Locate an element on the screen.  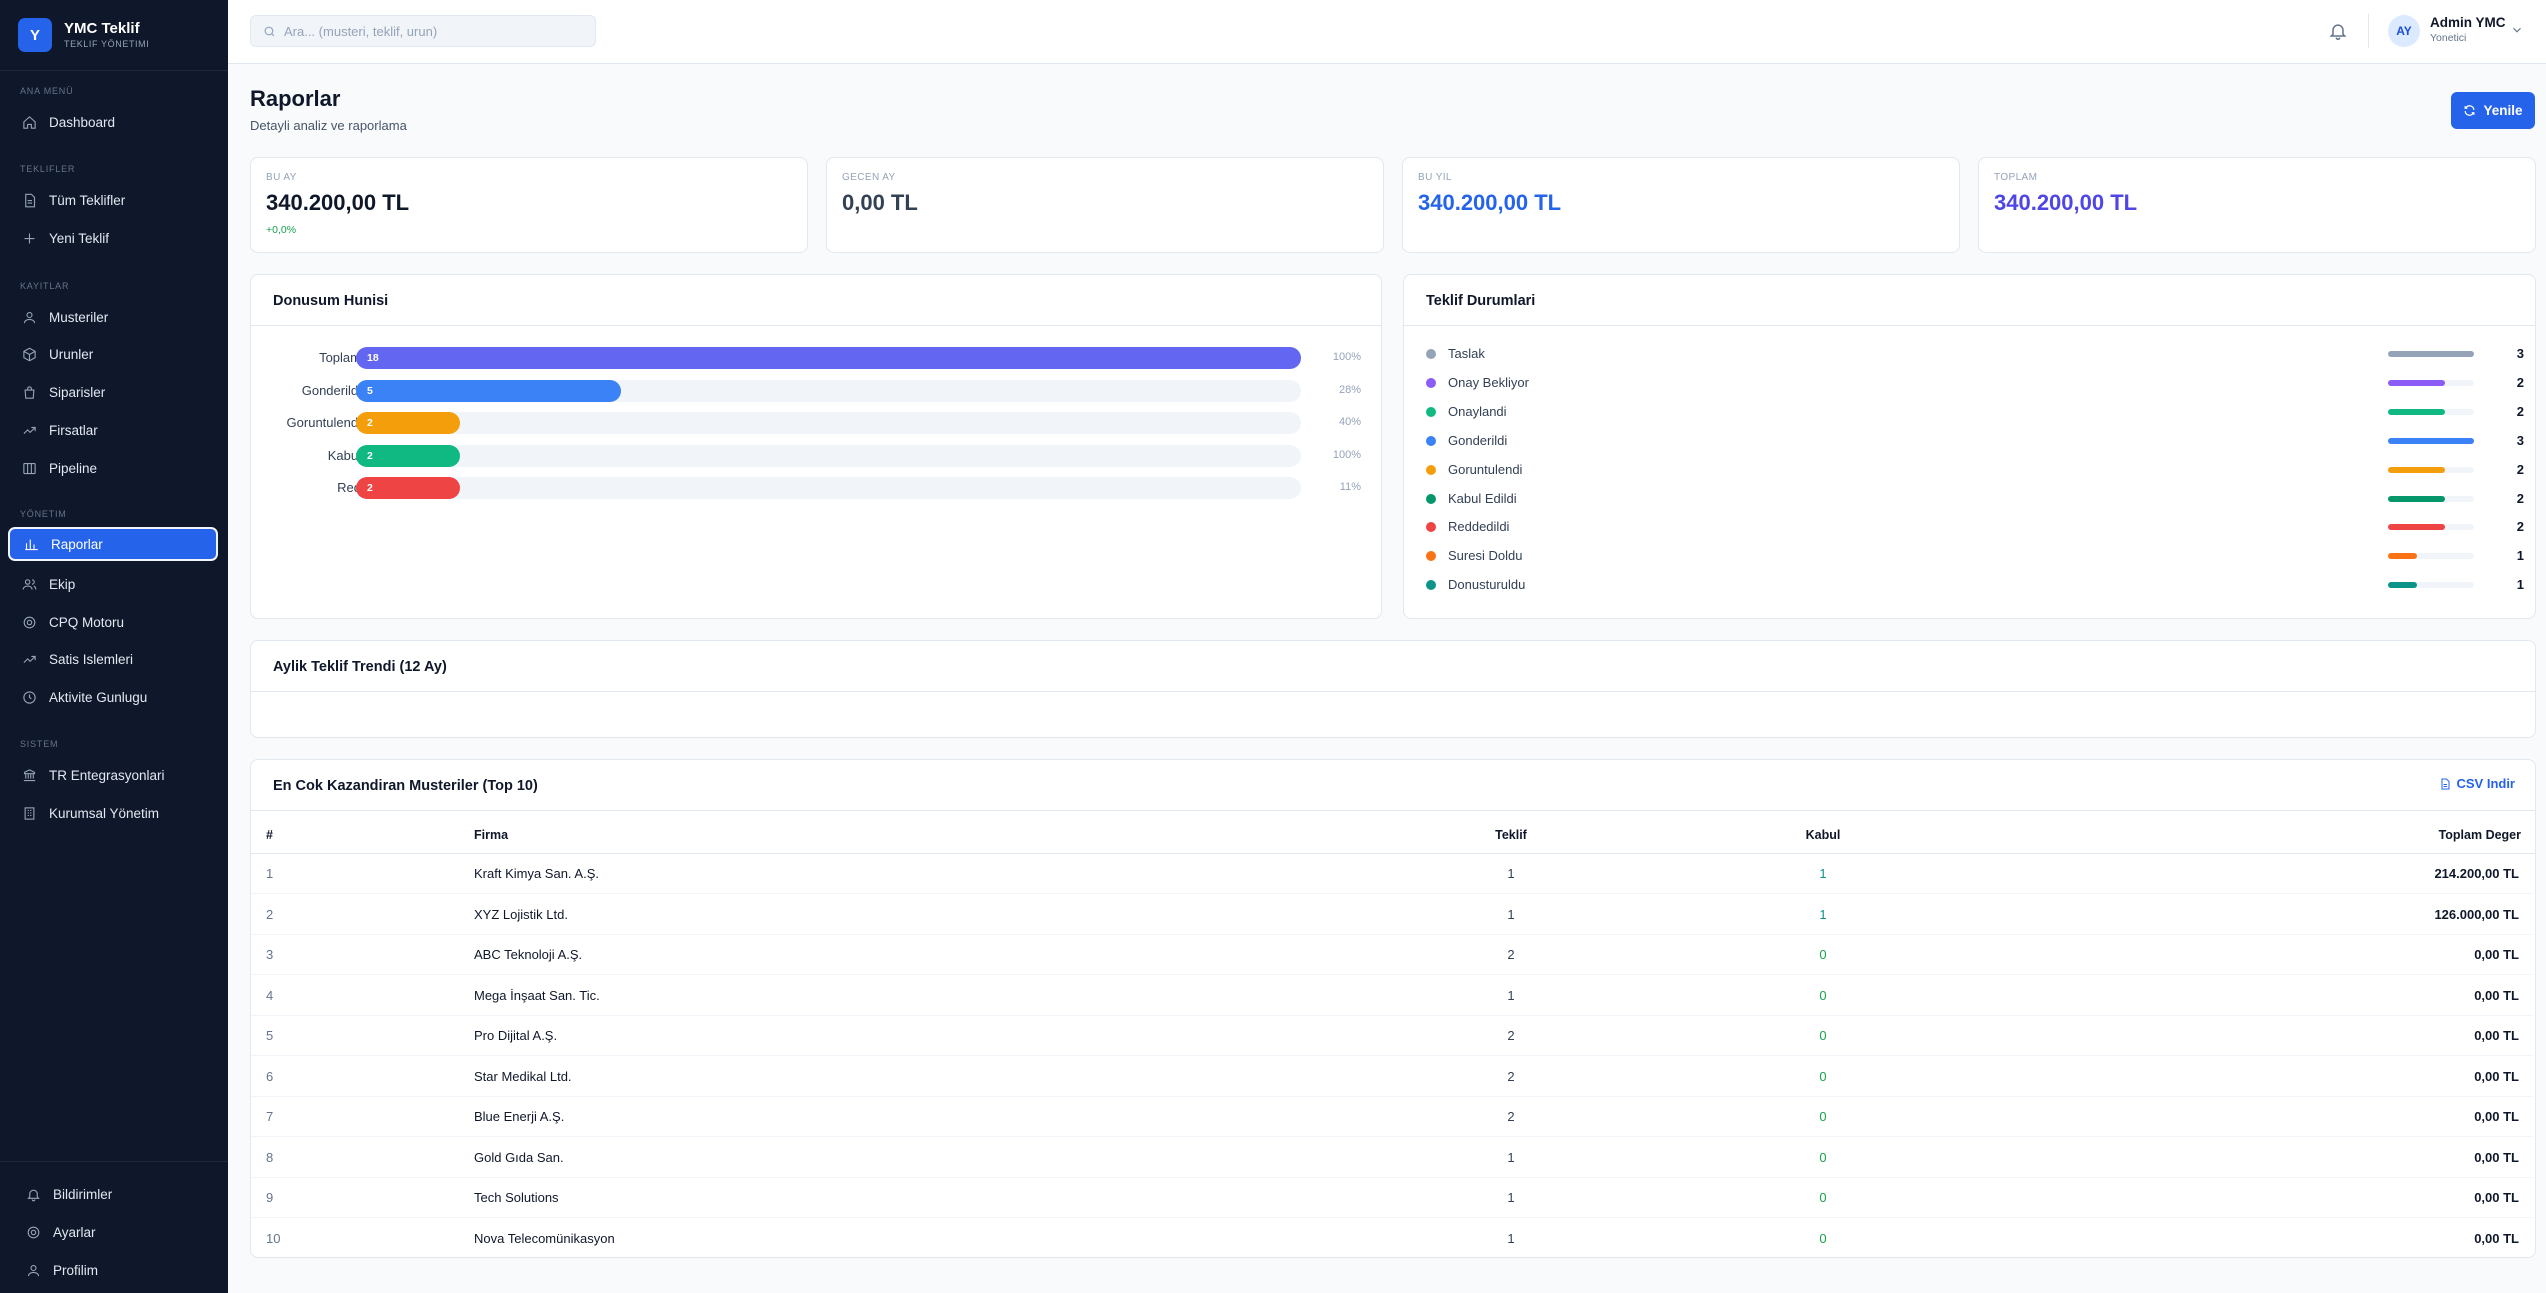
column-header: # is located at coordinates (269, 835).